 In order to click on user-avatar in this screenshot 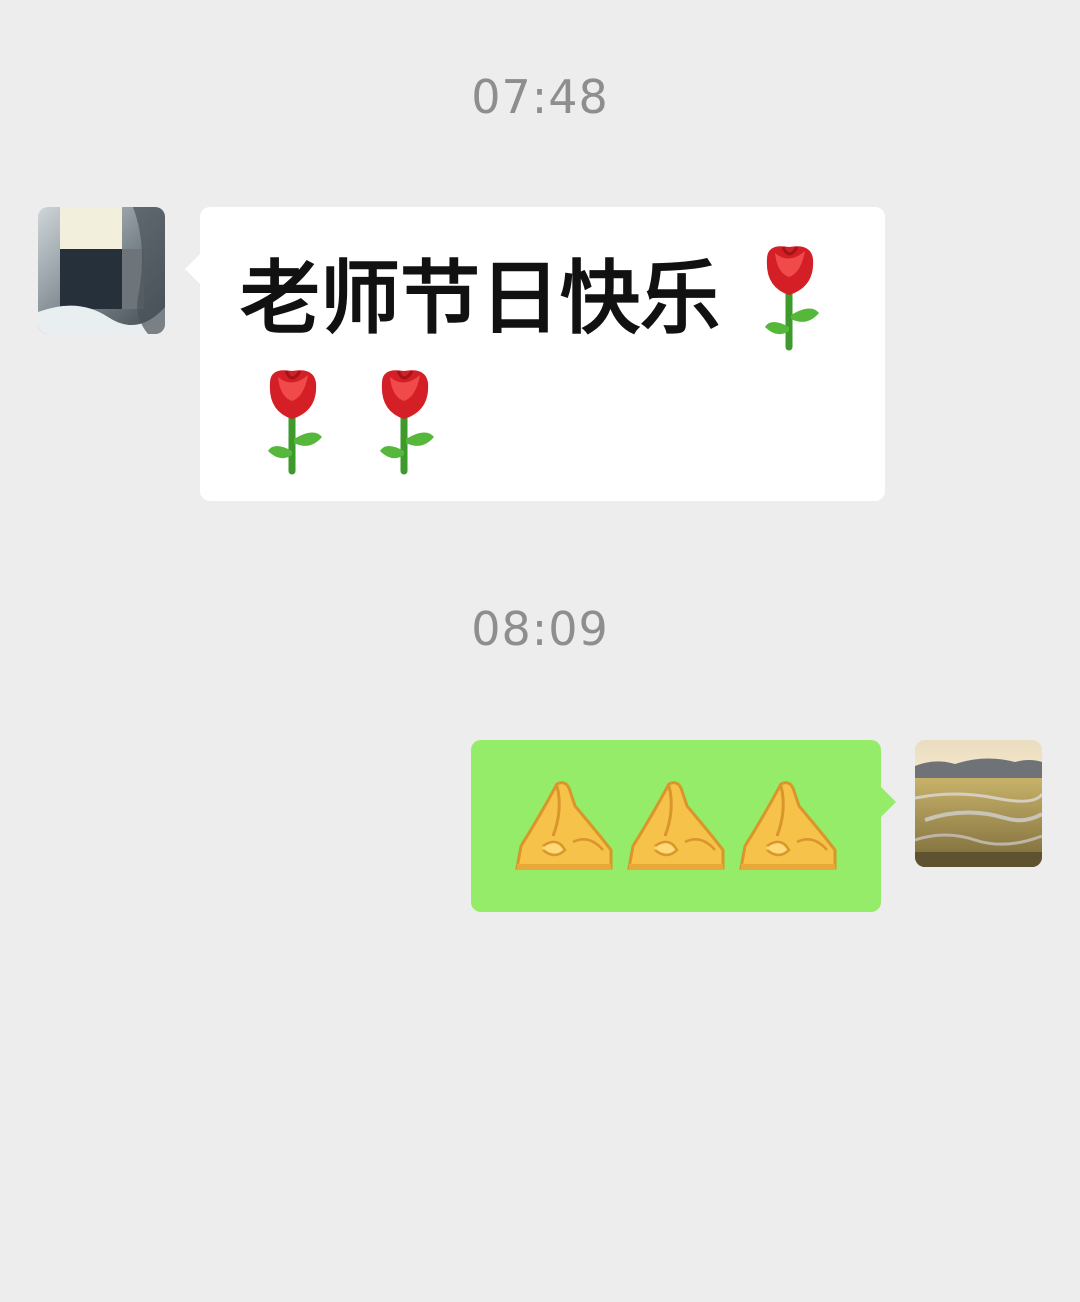, I will do `click(978, 803)`.